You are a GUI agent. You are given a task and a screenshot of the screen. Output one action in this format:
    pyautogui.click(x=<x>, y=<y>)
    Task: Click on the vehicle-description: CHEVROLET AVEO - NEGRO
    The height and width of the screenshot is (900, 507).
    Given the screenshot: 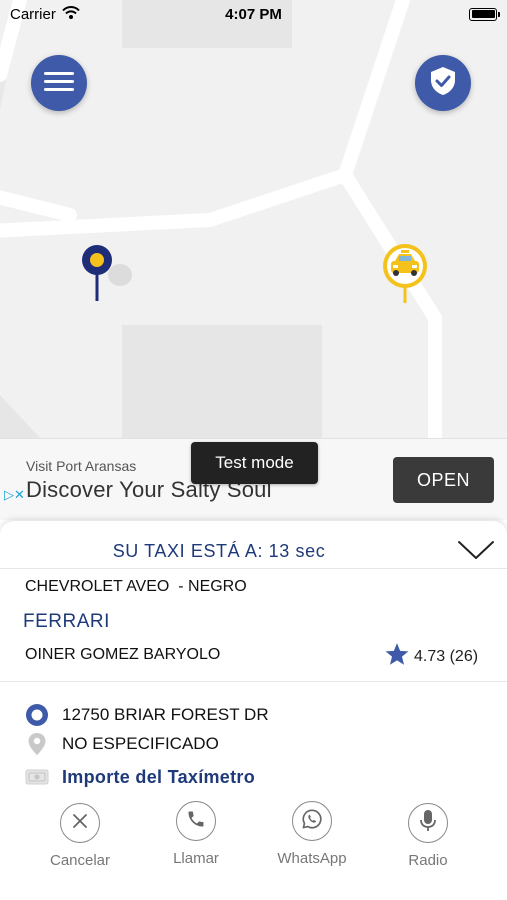 What is the action you would take?
    pyautogui.click(x=136, y=586)
    